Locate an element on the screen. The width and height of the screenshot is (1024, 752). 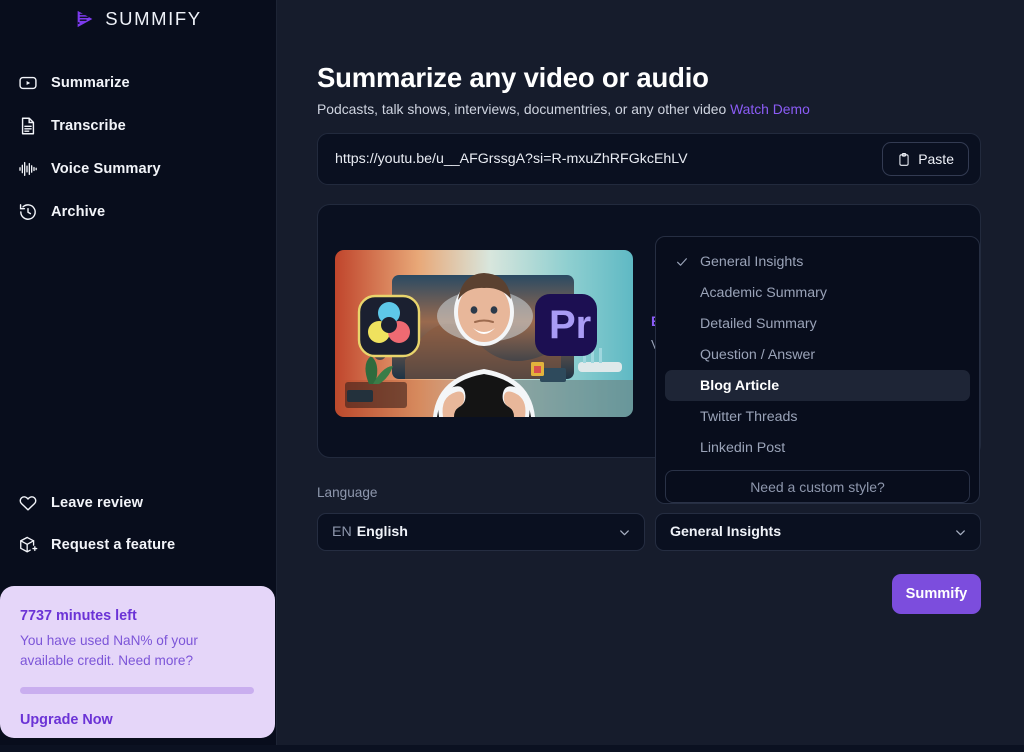
dropdown-option-label: Detailed Summary is located at coordinates (758, 323).